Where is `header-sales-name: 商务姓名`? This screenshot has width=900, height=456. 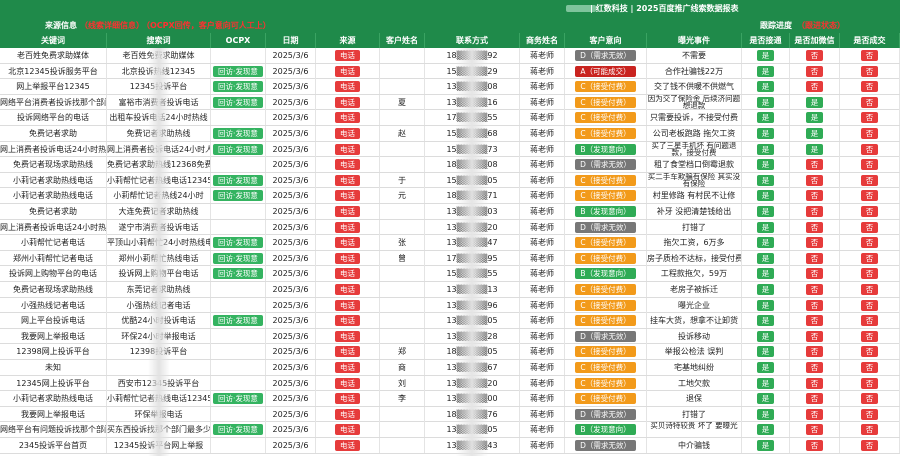 header-sales-name: 商务姓名 is located at coordinates (542, 40).